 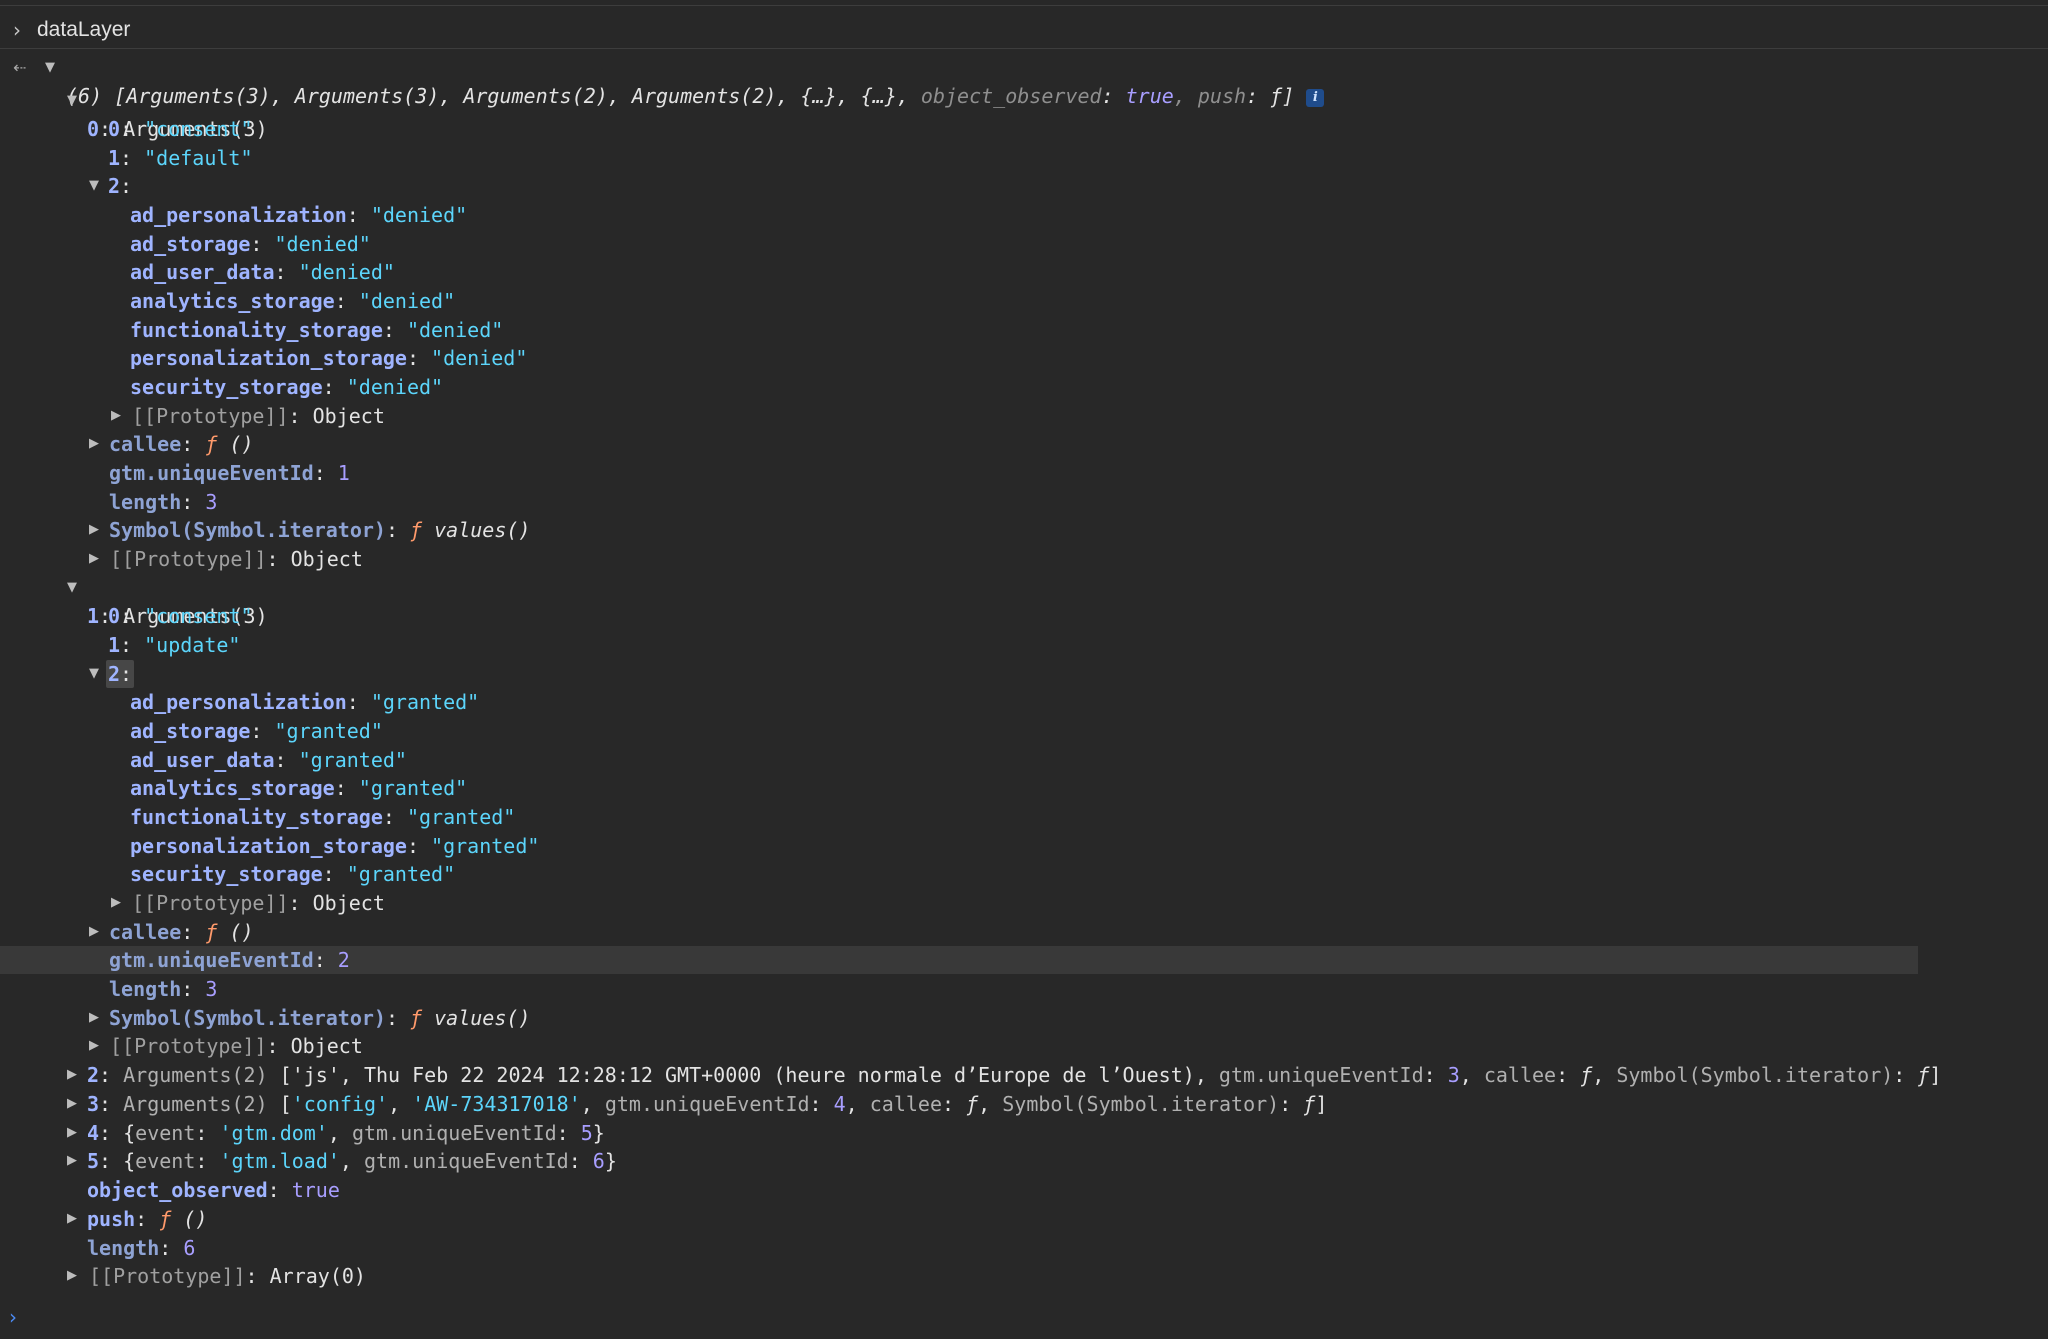 I want to click on console-command-text: dataLayer, so click(x=83, y=30).